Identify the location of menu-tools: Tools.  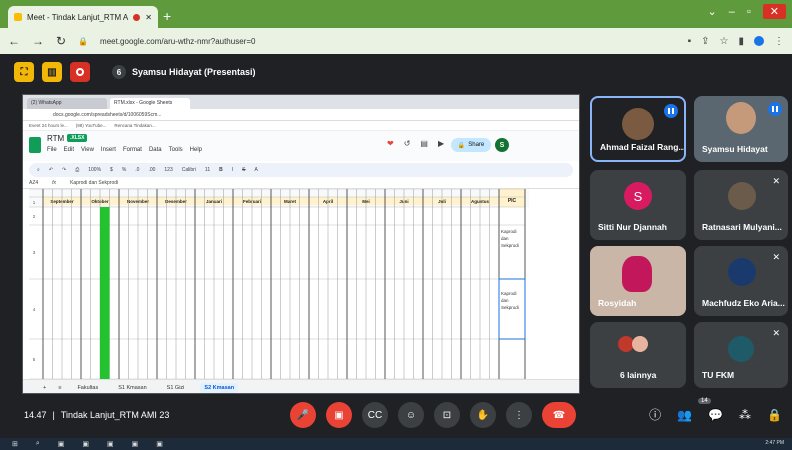
(175, 150).